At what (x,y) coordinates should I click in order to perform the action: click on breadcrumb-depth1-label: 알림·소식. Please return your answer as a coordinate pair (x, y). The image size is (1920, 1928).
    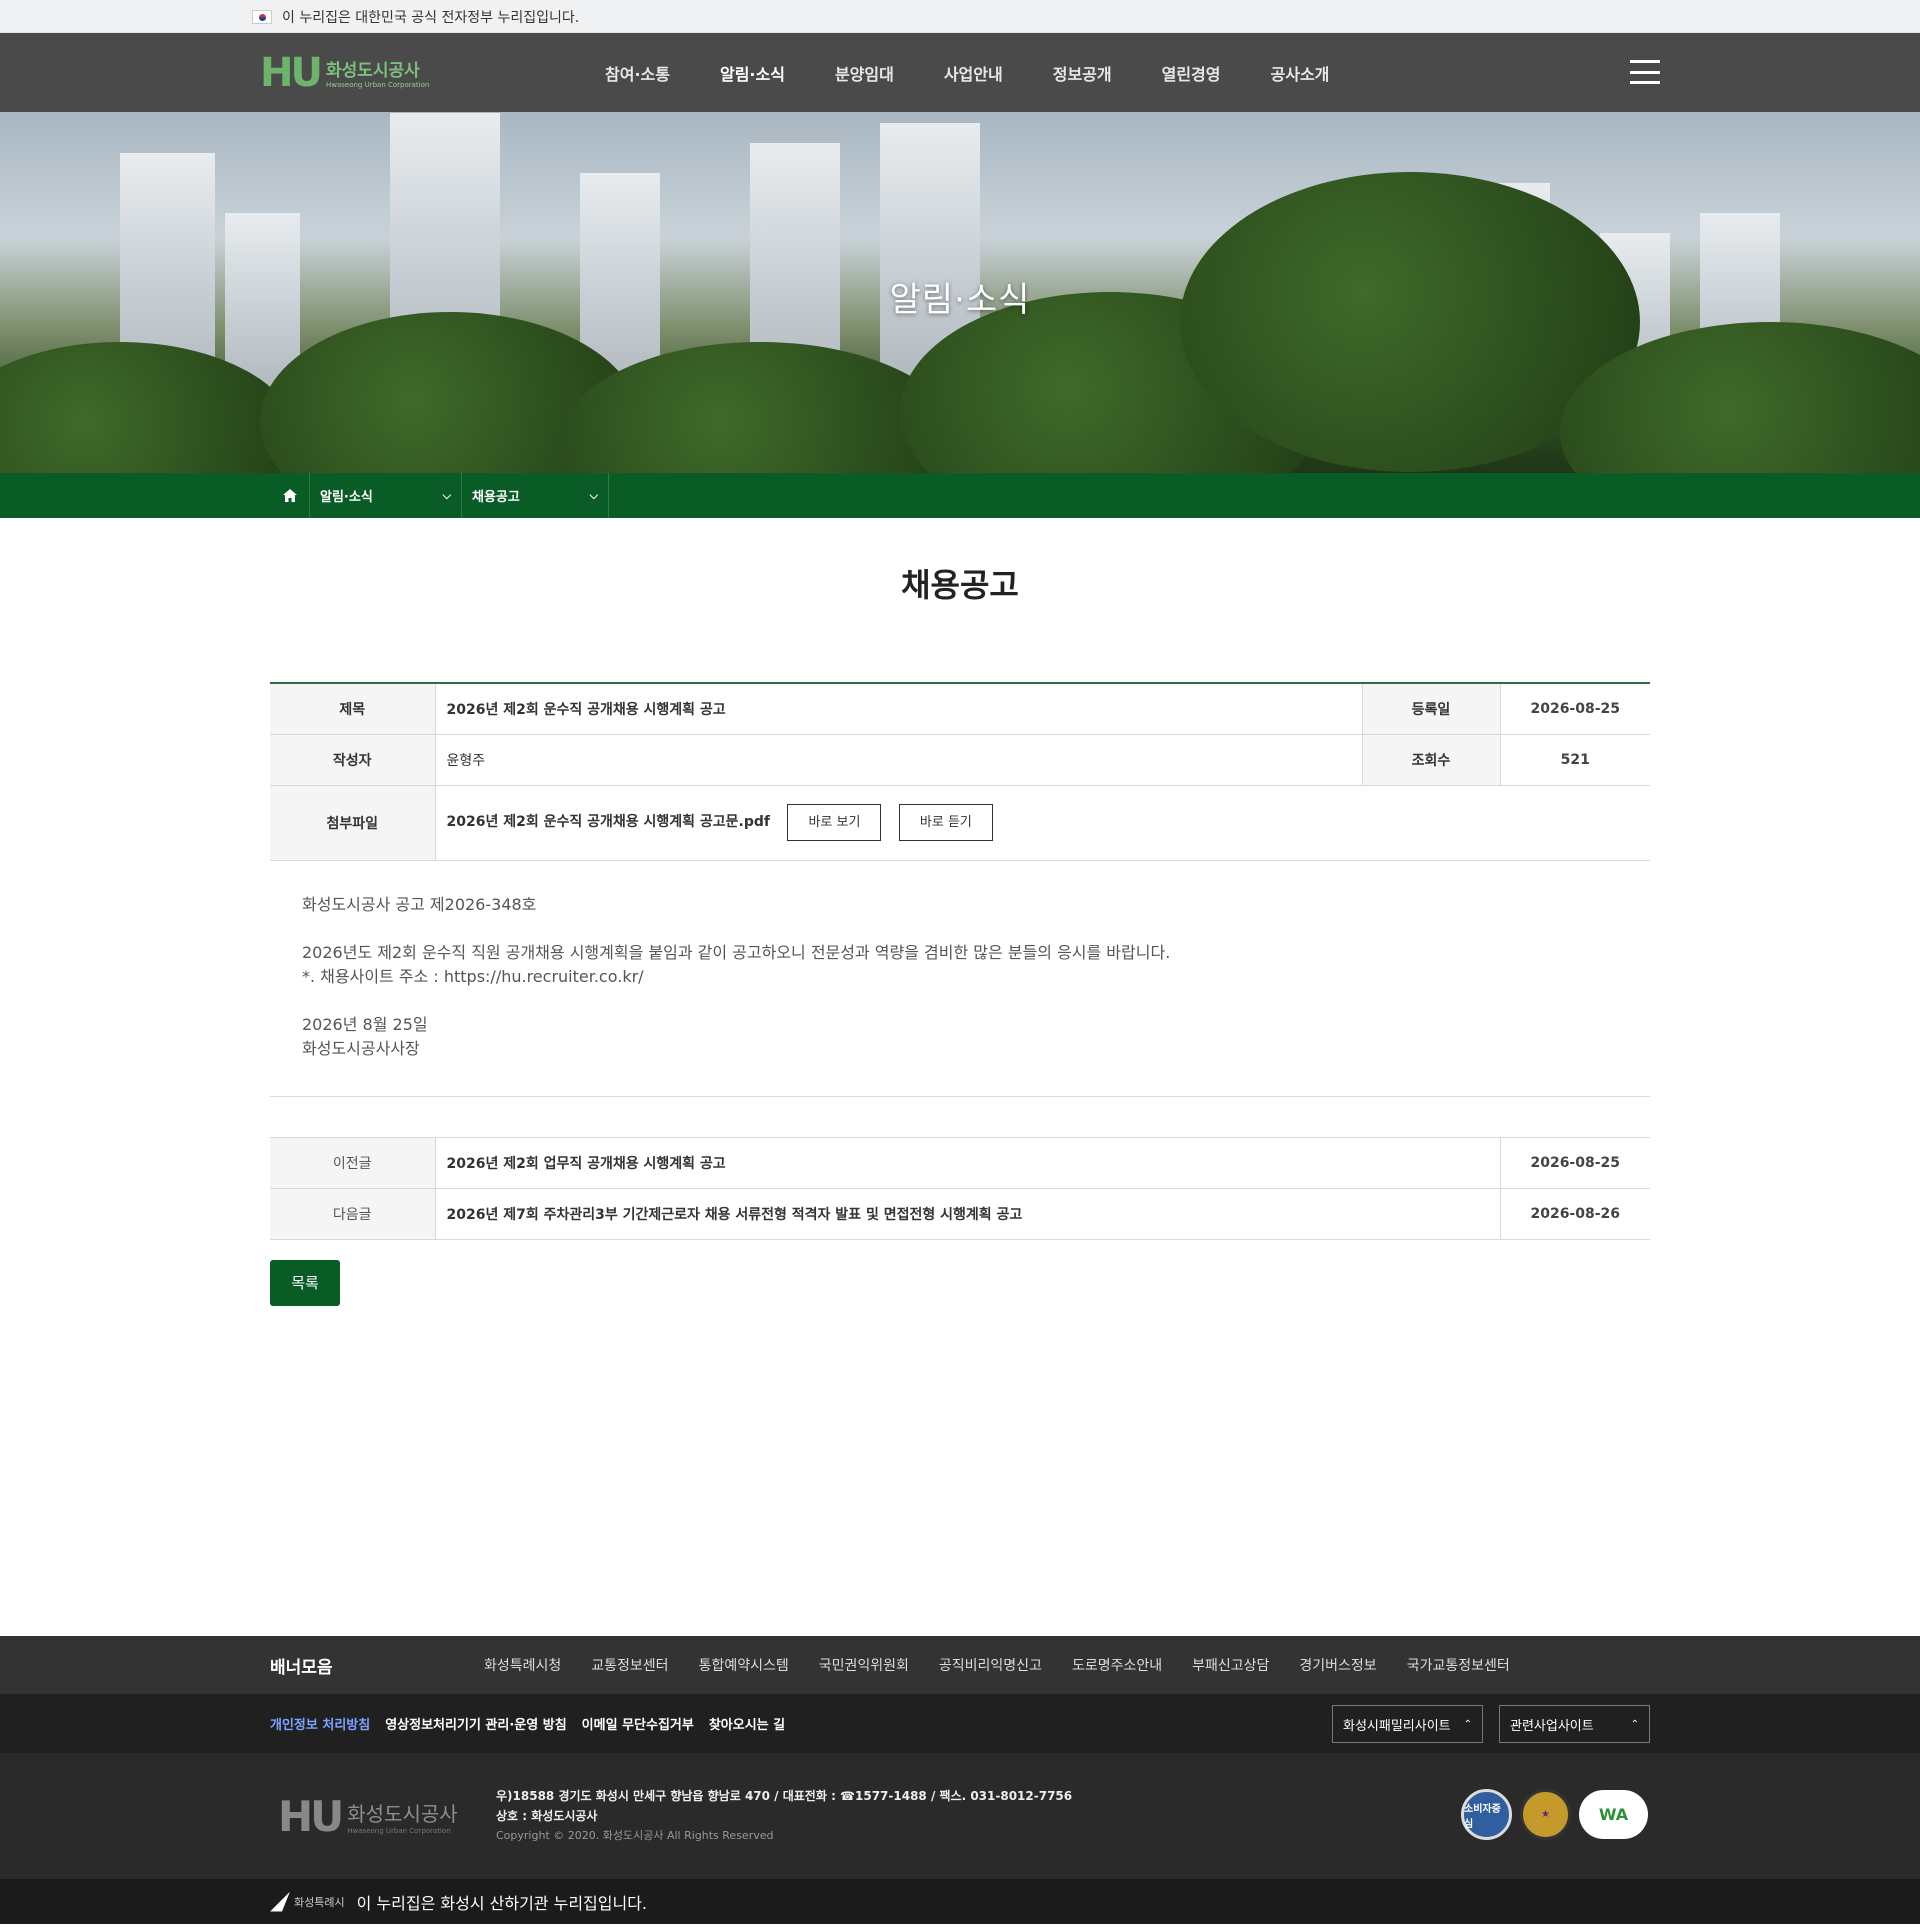
    Looking at the image, I should click on (346, 497).